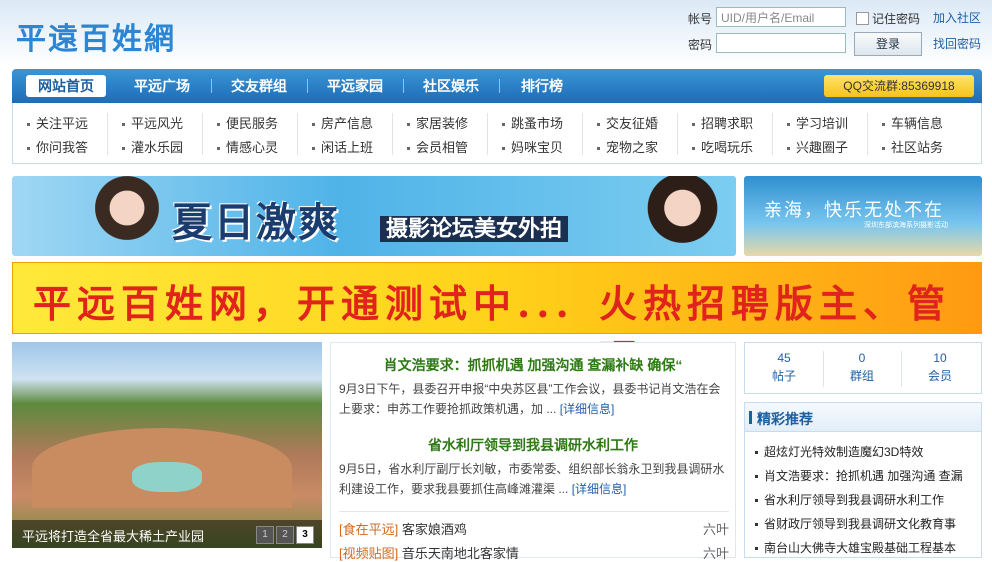 Image resolution: width=992 pixels, height=562 pixels. Describe the element at coordinates (839, 451) in the screenshot. I see `recommend-item: 超炫灯光特效制造魔幻3D特效` at that location.